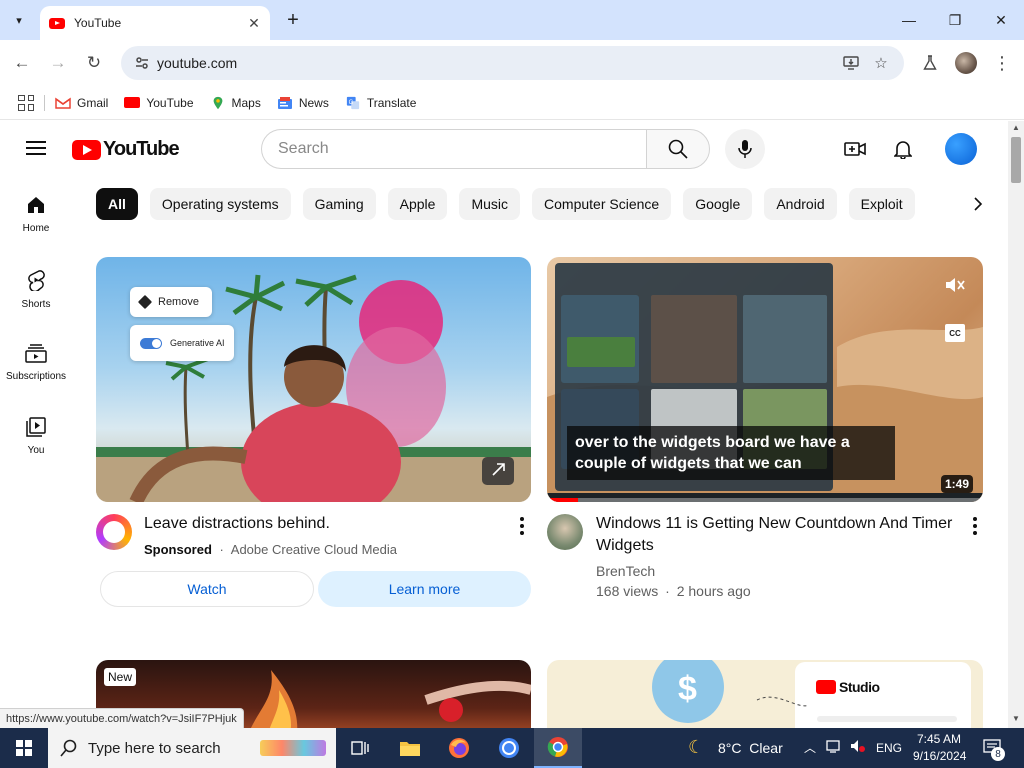 The width and height of the screenshot is (1024, 768). I want to click on chip-gaming: Gaming, so click(339, 204).